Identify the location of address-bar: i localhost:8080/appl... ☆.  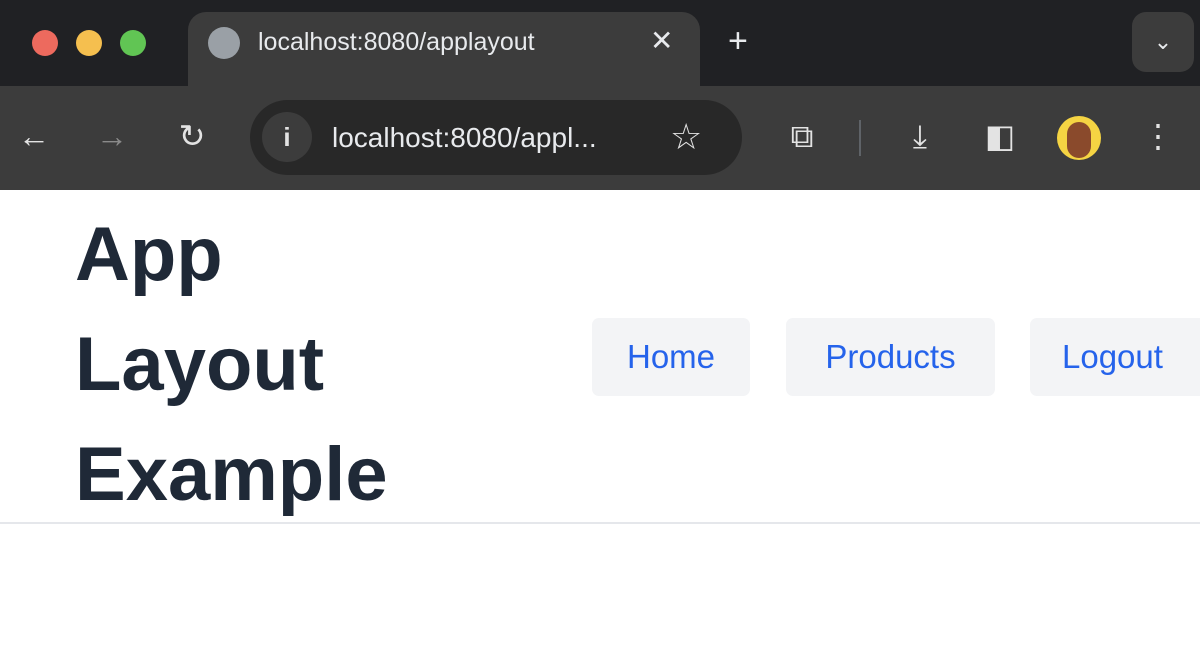
(496, 137).